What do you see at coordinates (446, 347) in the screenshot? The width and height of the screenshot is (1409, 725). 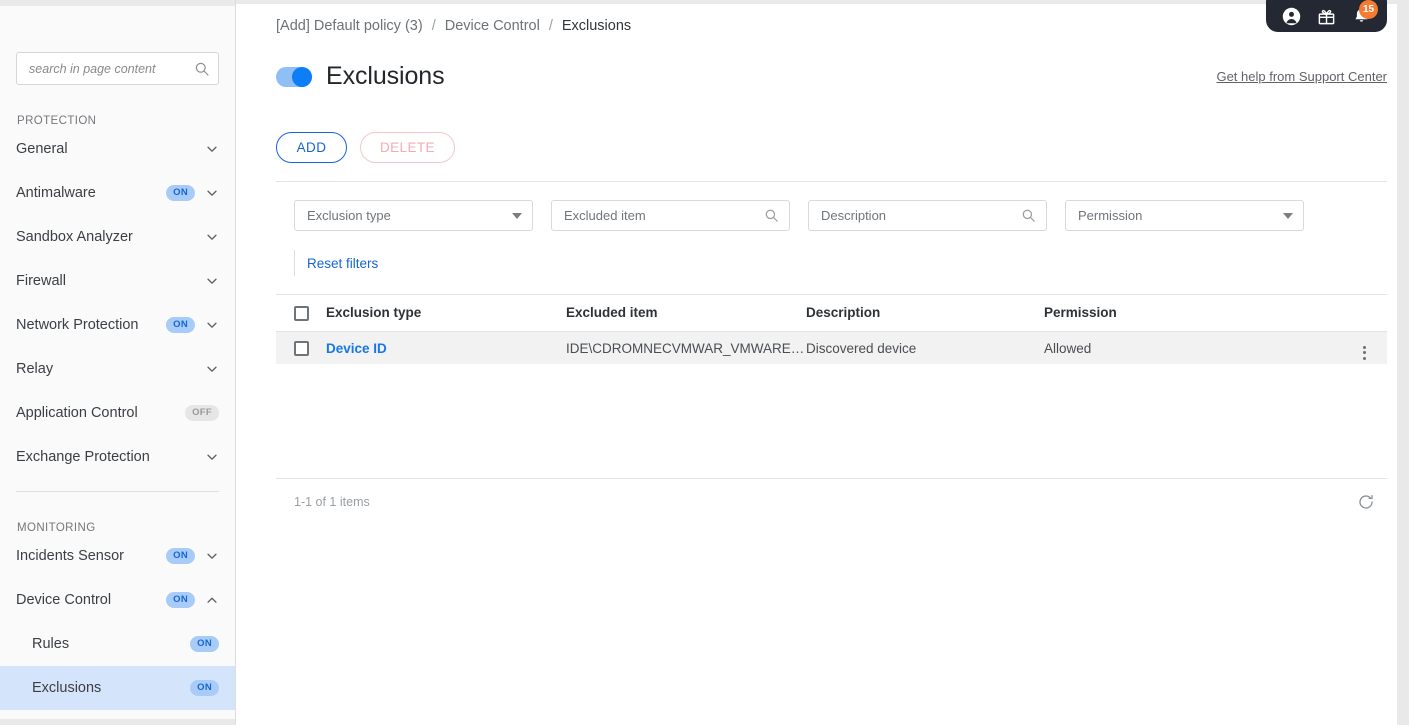 I see `cell-exclusion-type: Device ID` at bounding box center [446, 347].